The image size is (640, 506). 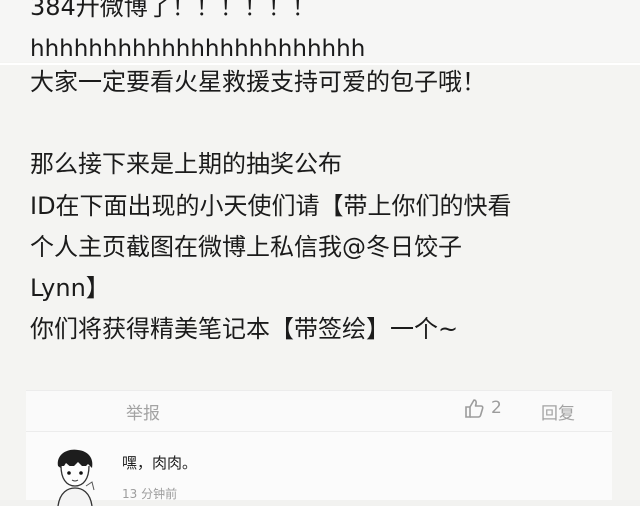 What do you see at coordinates (150, 494) in the screenshot?
I see `comment-timestamp: 13 分钟前` at bounding box center [150, 494].